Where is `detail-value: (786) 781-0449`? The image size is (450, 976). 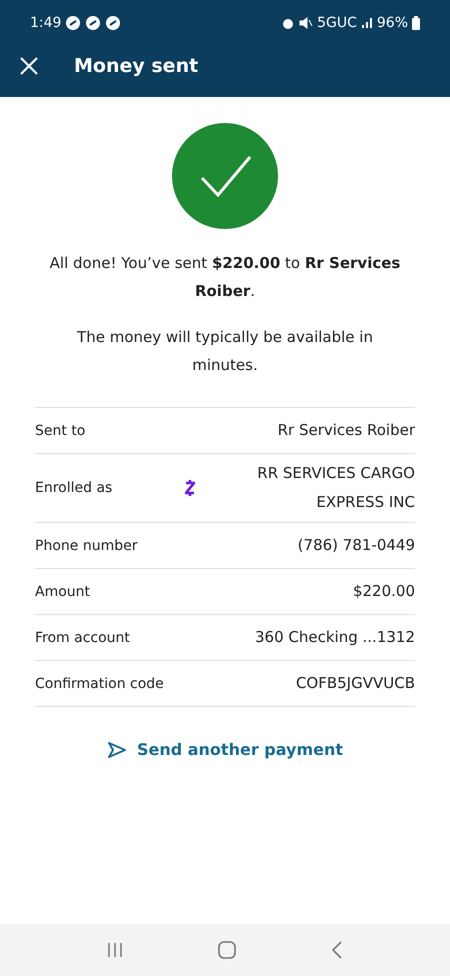 detail-value: (786) 781-0449 is located at coordinates (355, 545).